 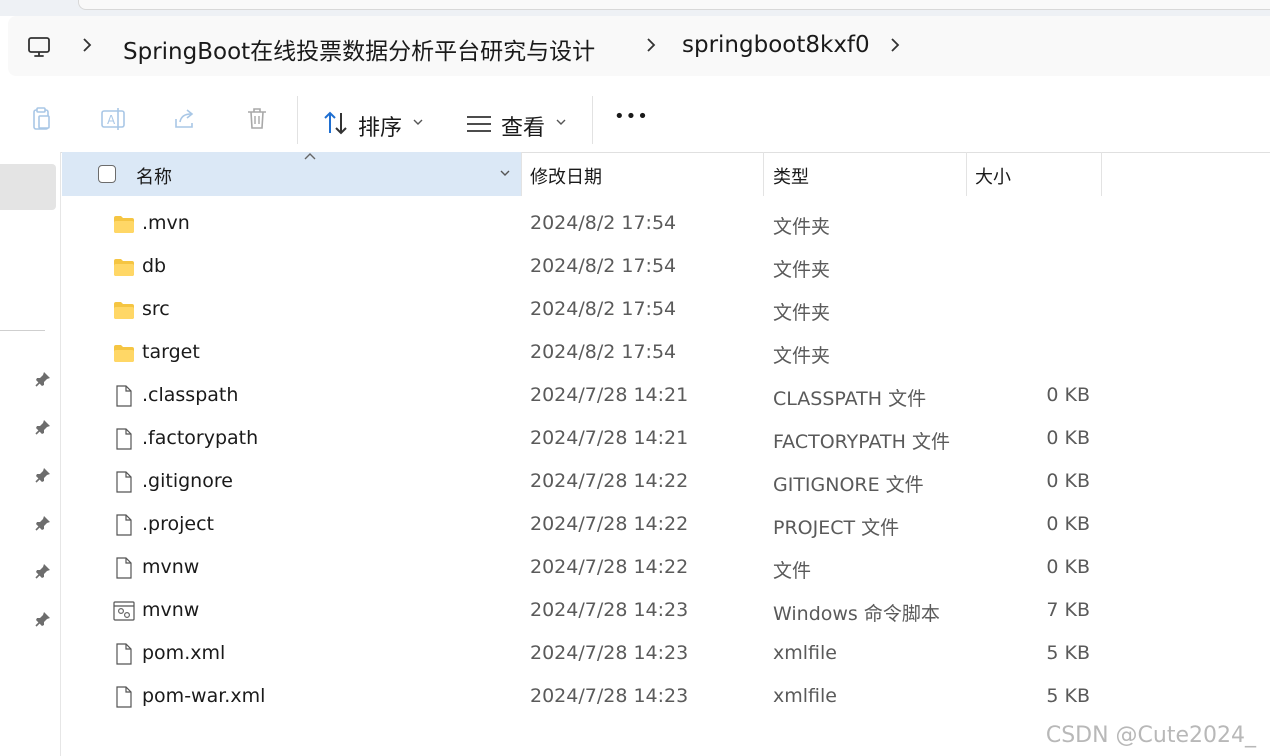 What do you see at coordinates (792, 571) in the screenshot?
I see `file-type: 文件` at bounding box center [792, 571].